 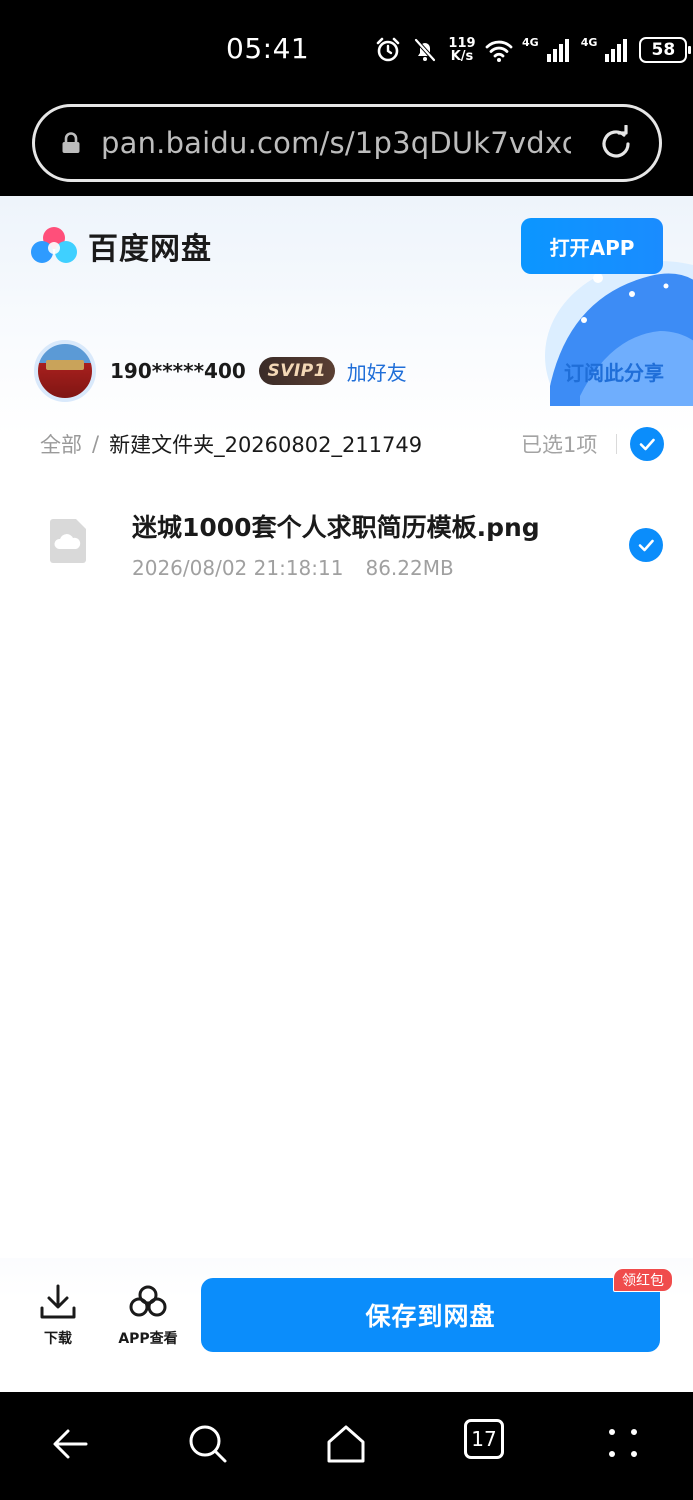 What do you see at coordinates (71, 142) in the screenshot?
I see `lock-icon` at bounding box center [71, 142].